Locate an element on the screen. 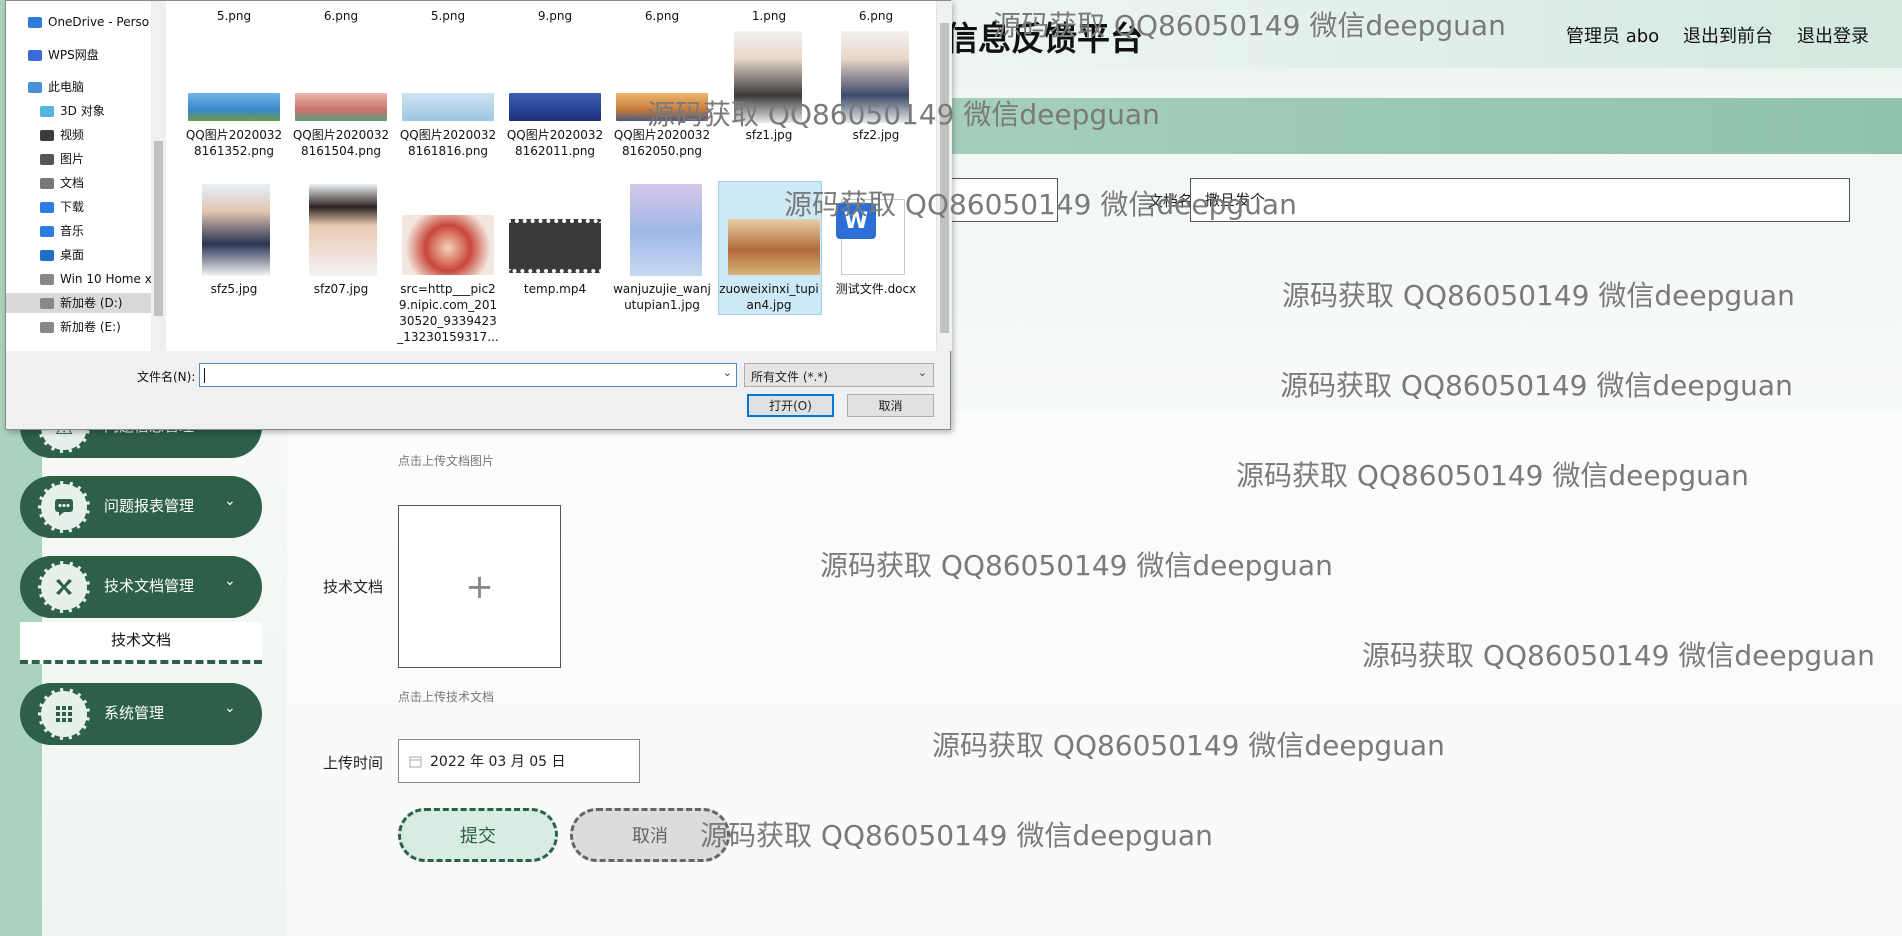  computer-icon is located at coordinates (35, 87).